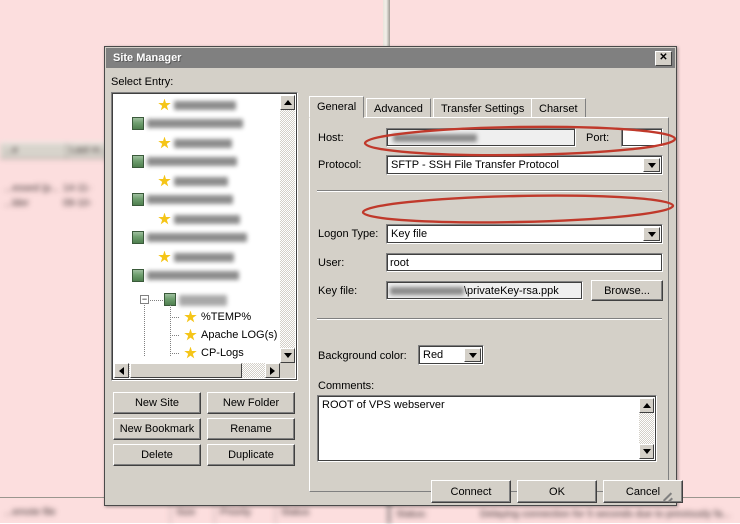 The image size is (740, 524). Describe the element at coordinates (226, 317) in the screenshot. I see `tree-item-label: %TEMP%` at that location.